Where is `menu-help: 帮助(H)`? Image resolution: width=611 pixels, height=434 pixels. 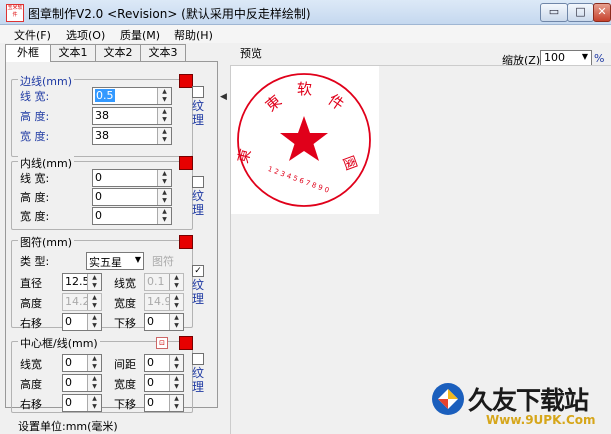 menu-help: 帮助(H) is located at coordinates (193, 35).